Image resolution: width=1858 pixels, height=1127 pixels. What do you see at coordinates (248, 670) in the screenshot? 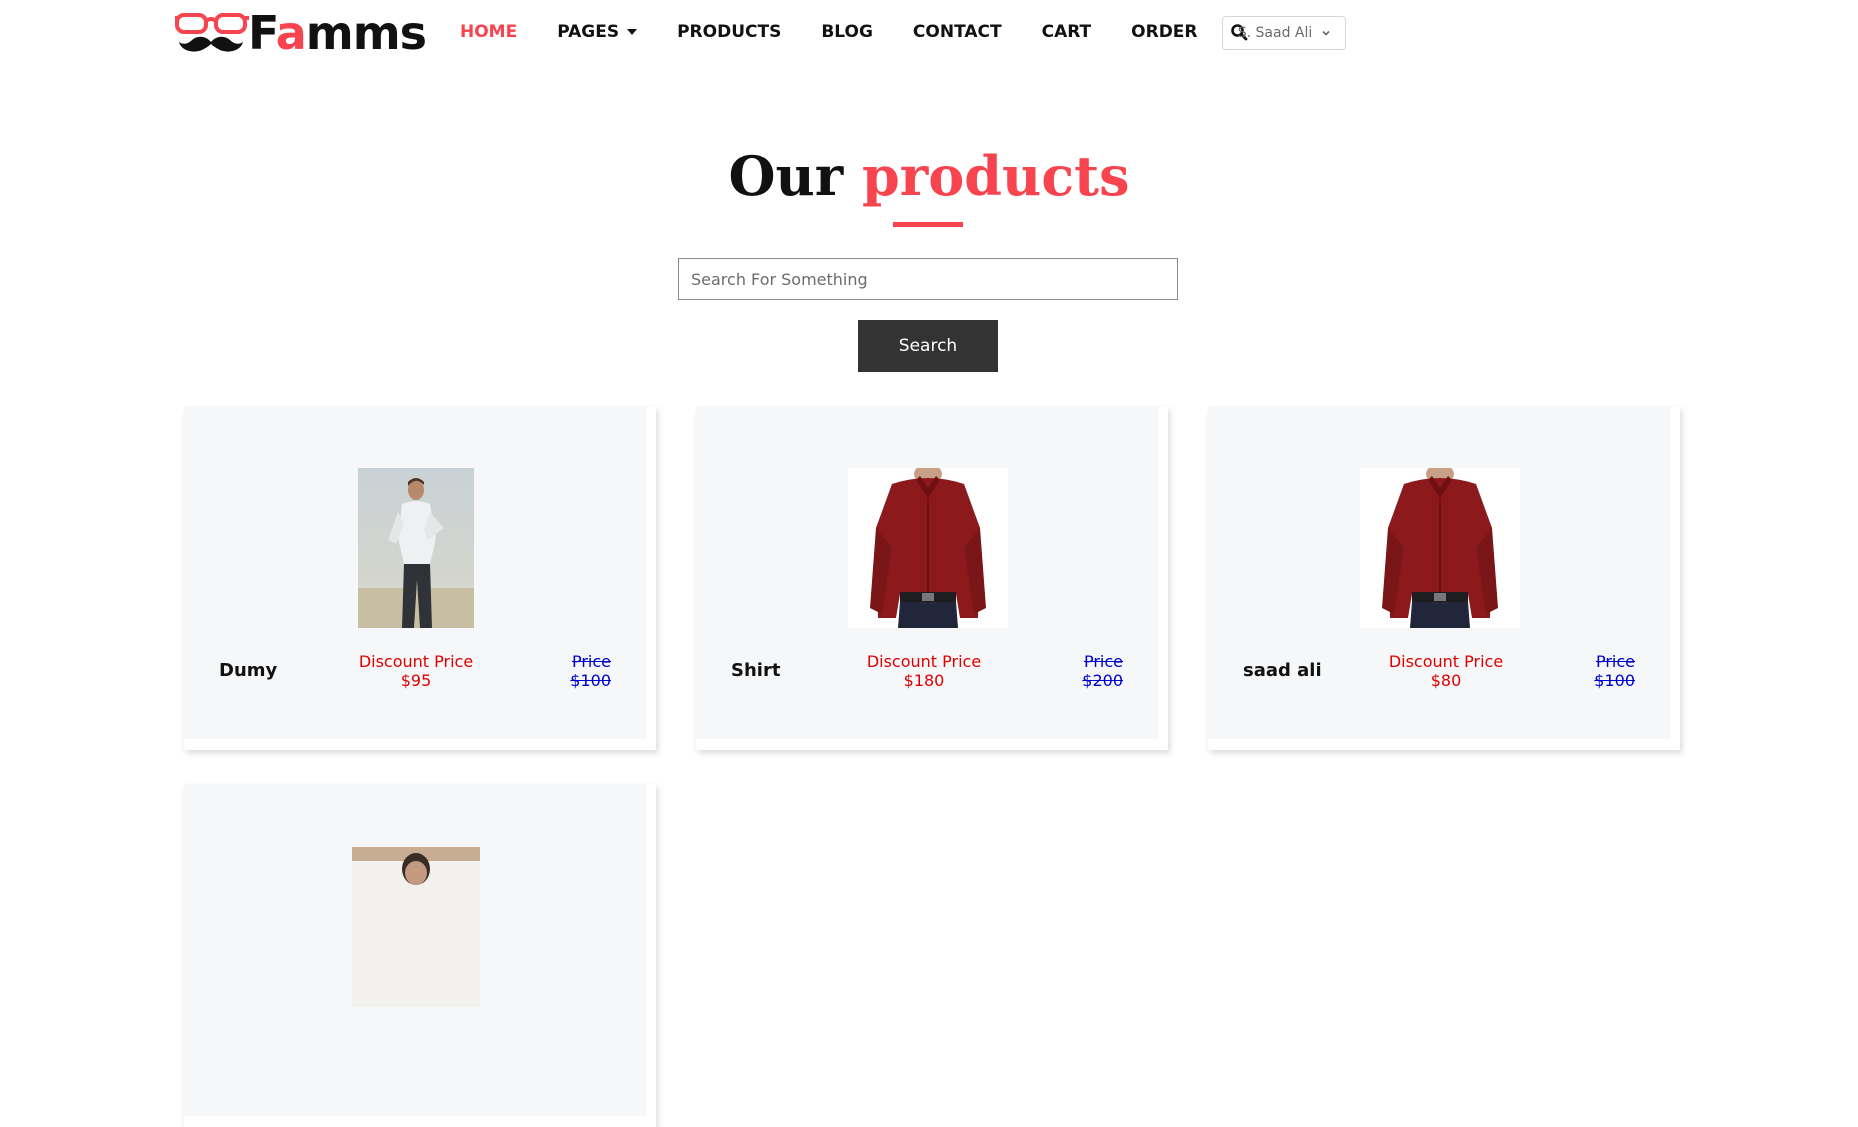
I see `product-name: Dumy` at bounding box center [248, 670].